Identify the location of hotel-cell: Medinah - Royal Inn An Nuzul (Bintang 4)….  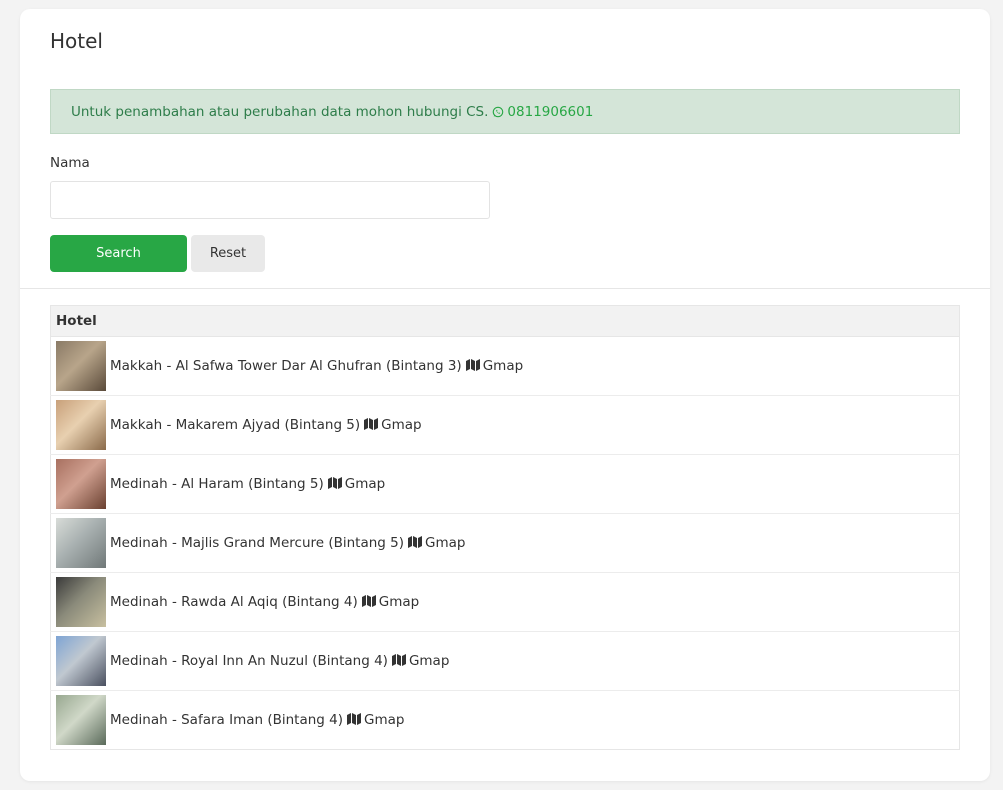
(505, 661).